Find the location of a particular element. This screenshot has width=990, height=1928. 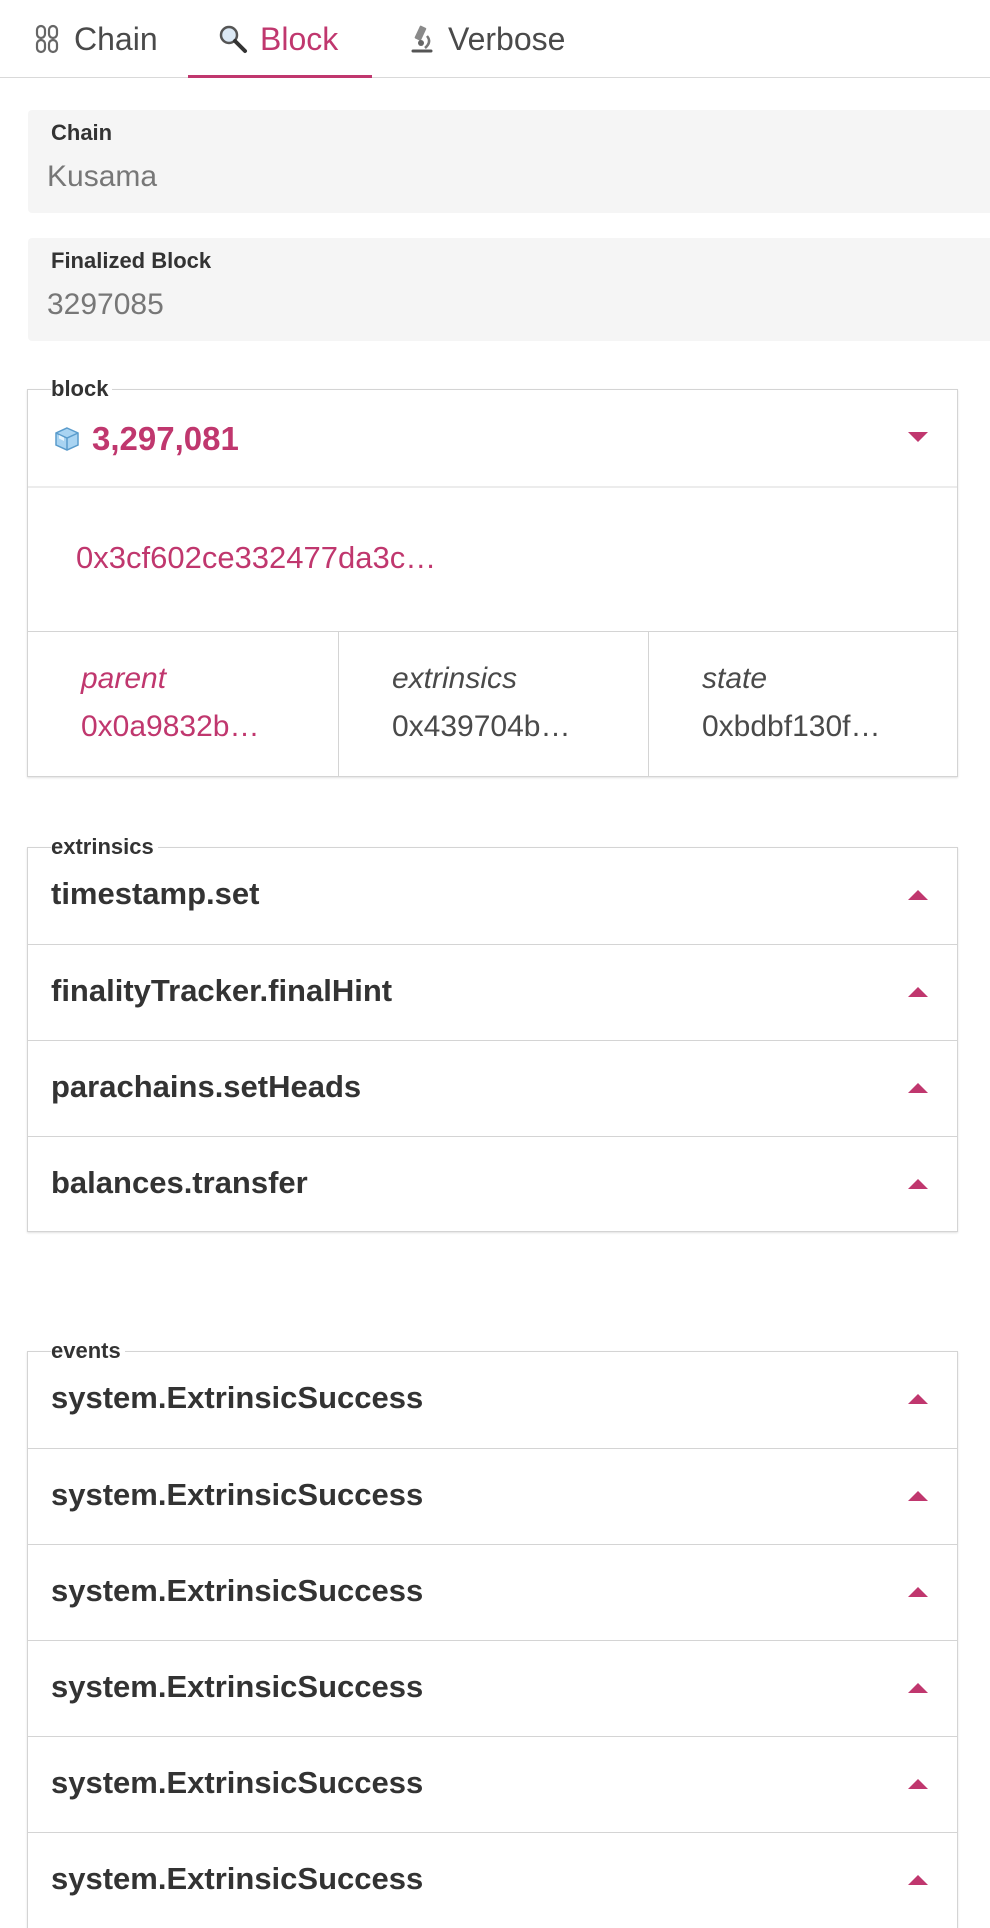

extrinsic-row: balances.transfer is located at coordinates (492, 1184).